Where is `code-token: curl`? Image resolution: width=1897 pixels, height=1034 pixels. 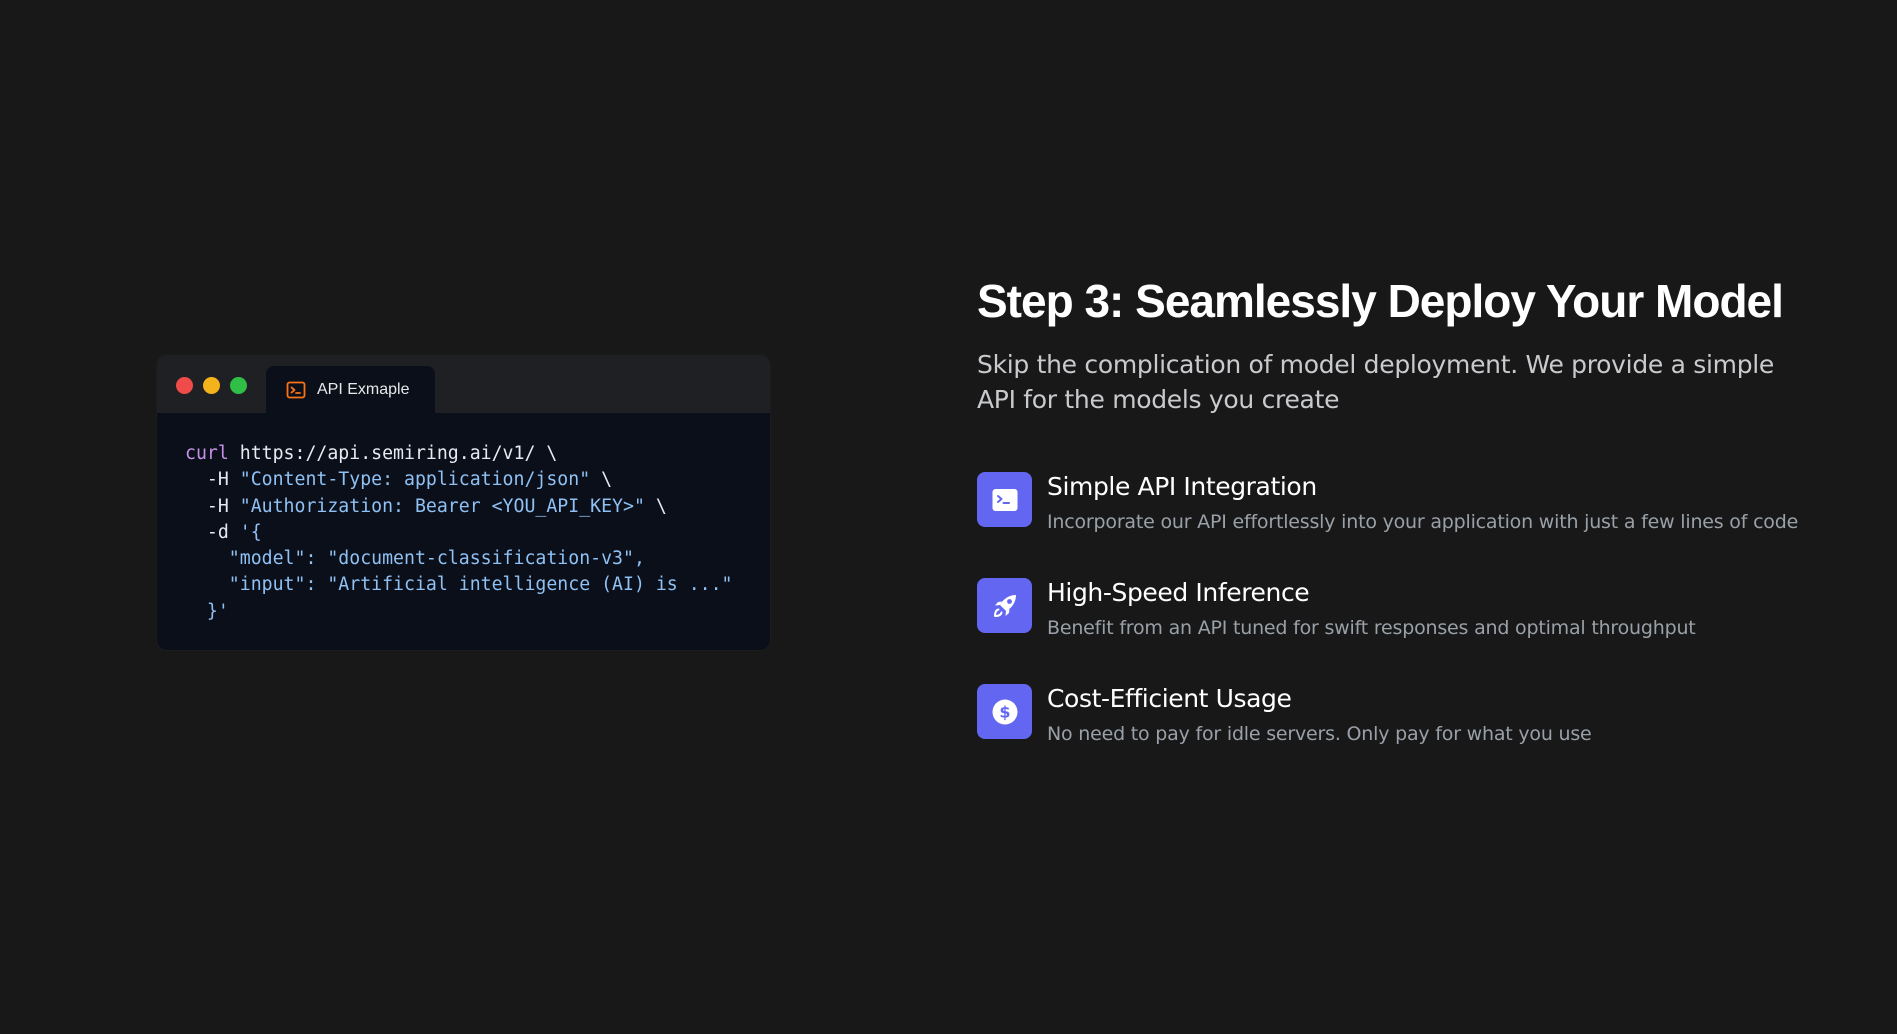
code-token: curl is located at coordinates (207, 453).